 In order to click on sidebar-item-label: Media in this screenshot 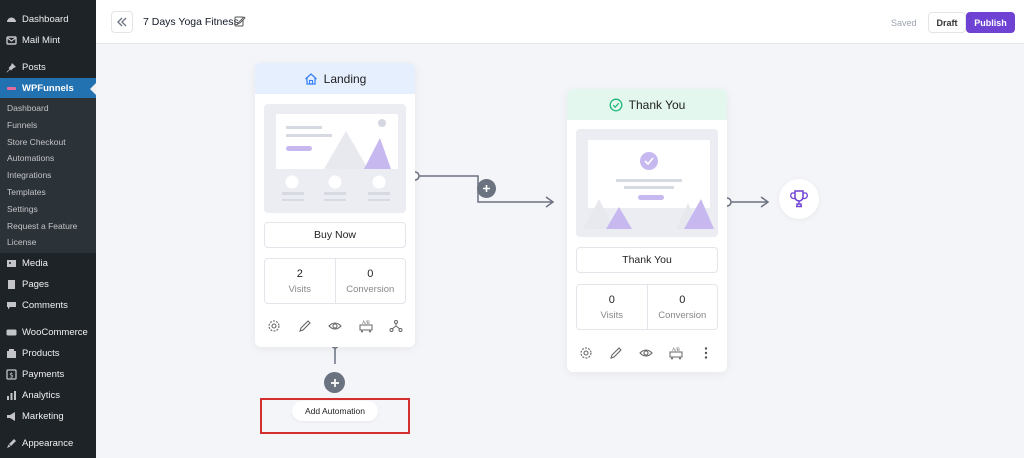, I will do `click(35, 264)`.